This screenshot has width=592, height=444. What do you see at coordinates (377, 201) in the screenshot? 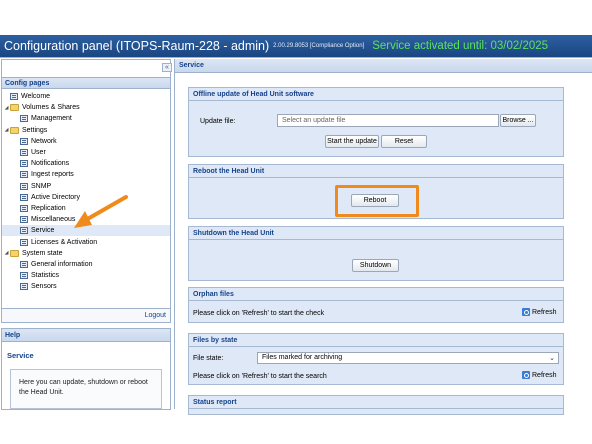
I see `reboot-highlight-box` at bounding box center [377, 201].